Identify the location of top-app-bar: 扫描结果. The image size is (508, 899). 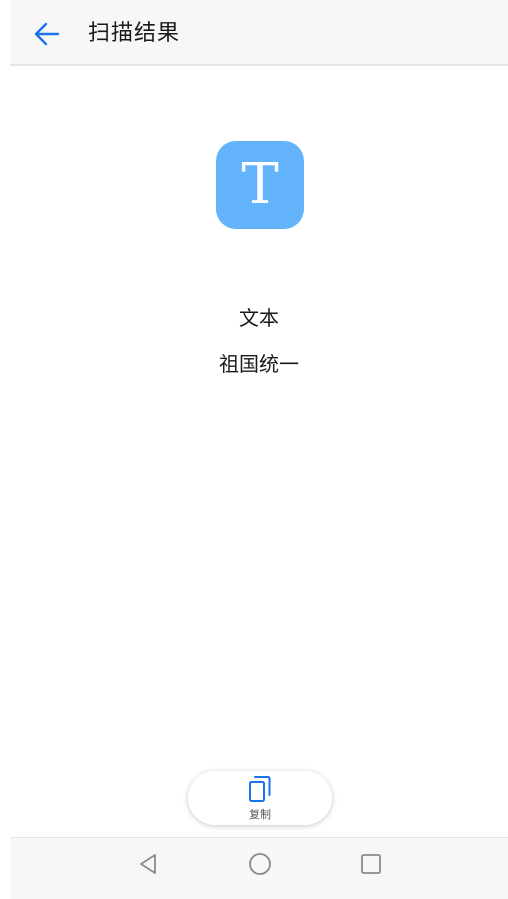
(259, 33).